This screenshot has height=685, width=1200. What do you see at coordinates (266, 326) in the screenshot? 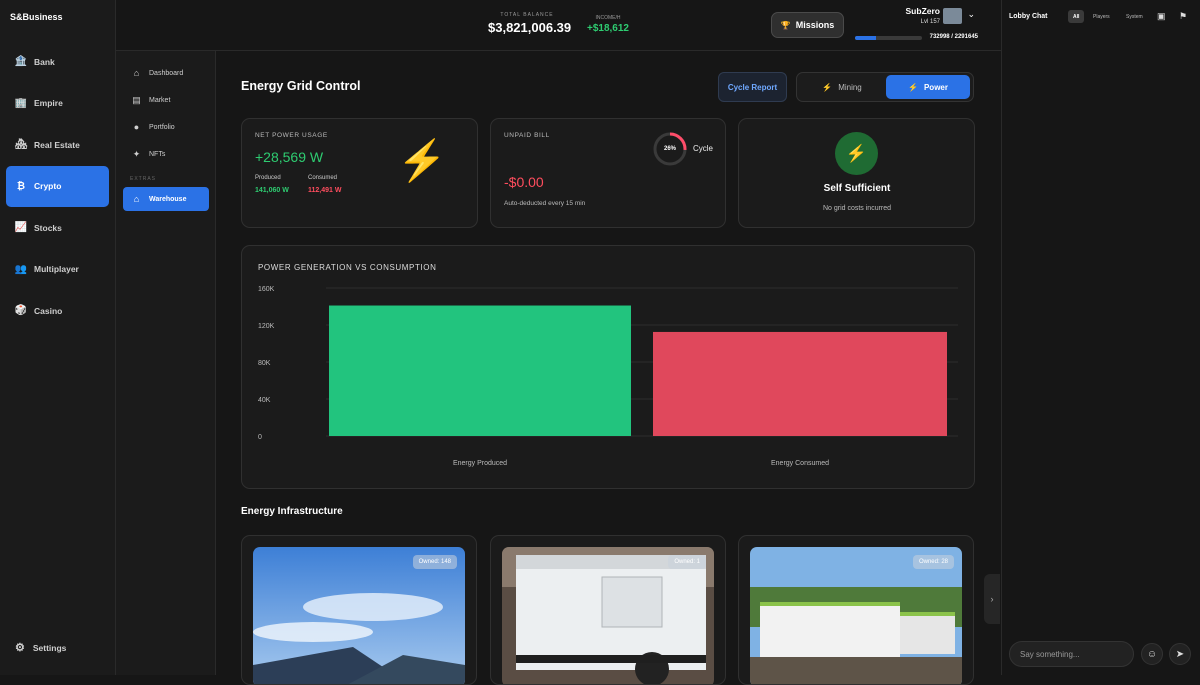
I see `y-tick-label: 120K` at bounding box center [266, 326].